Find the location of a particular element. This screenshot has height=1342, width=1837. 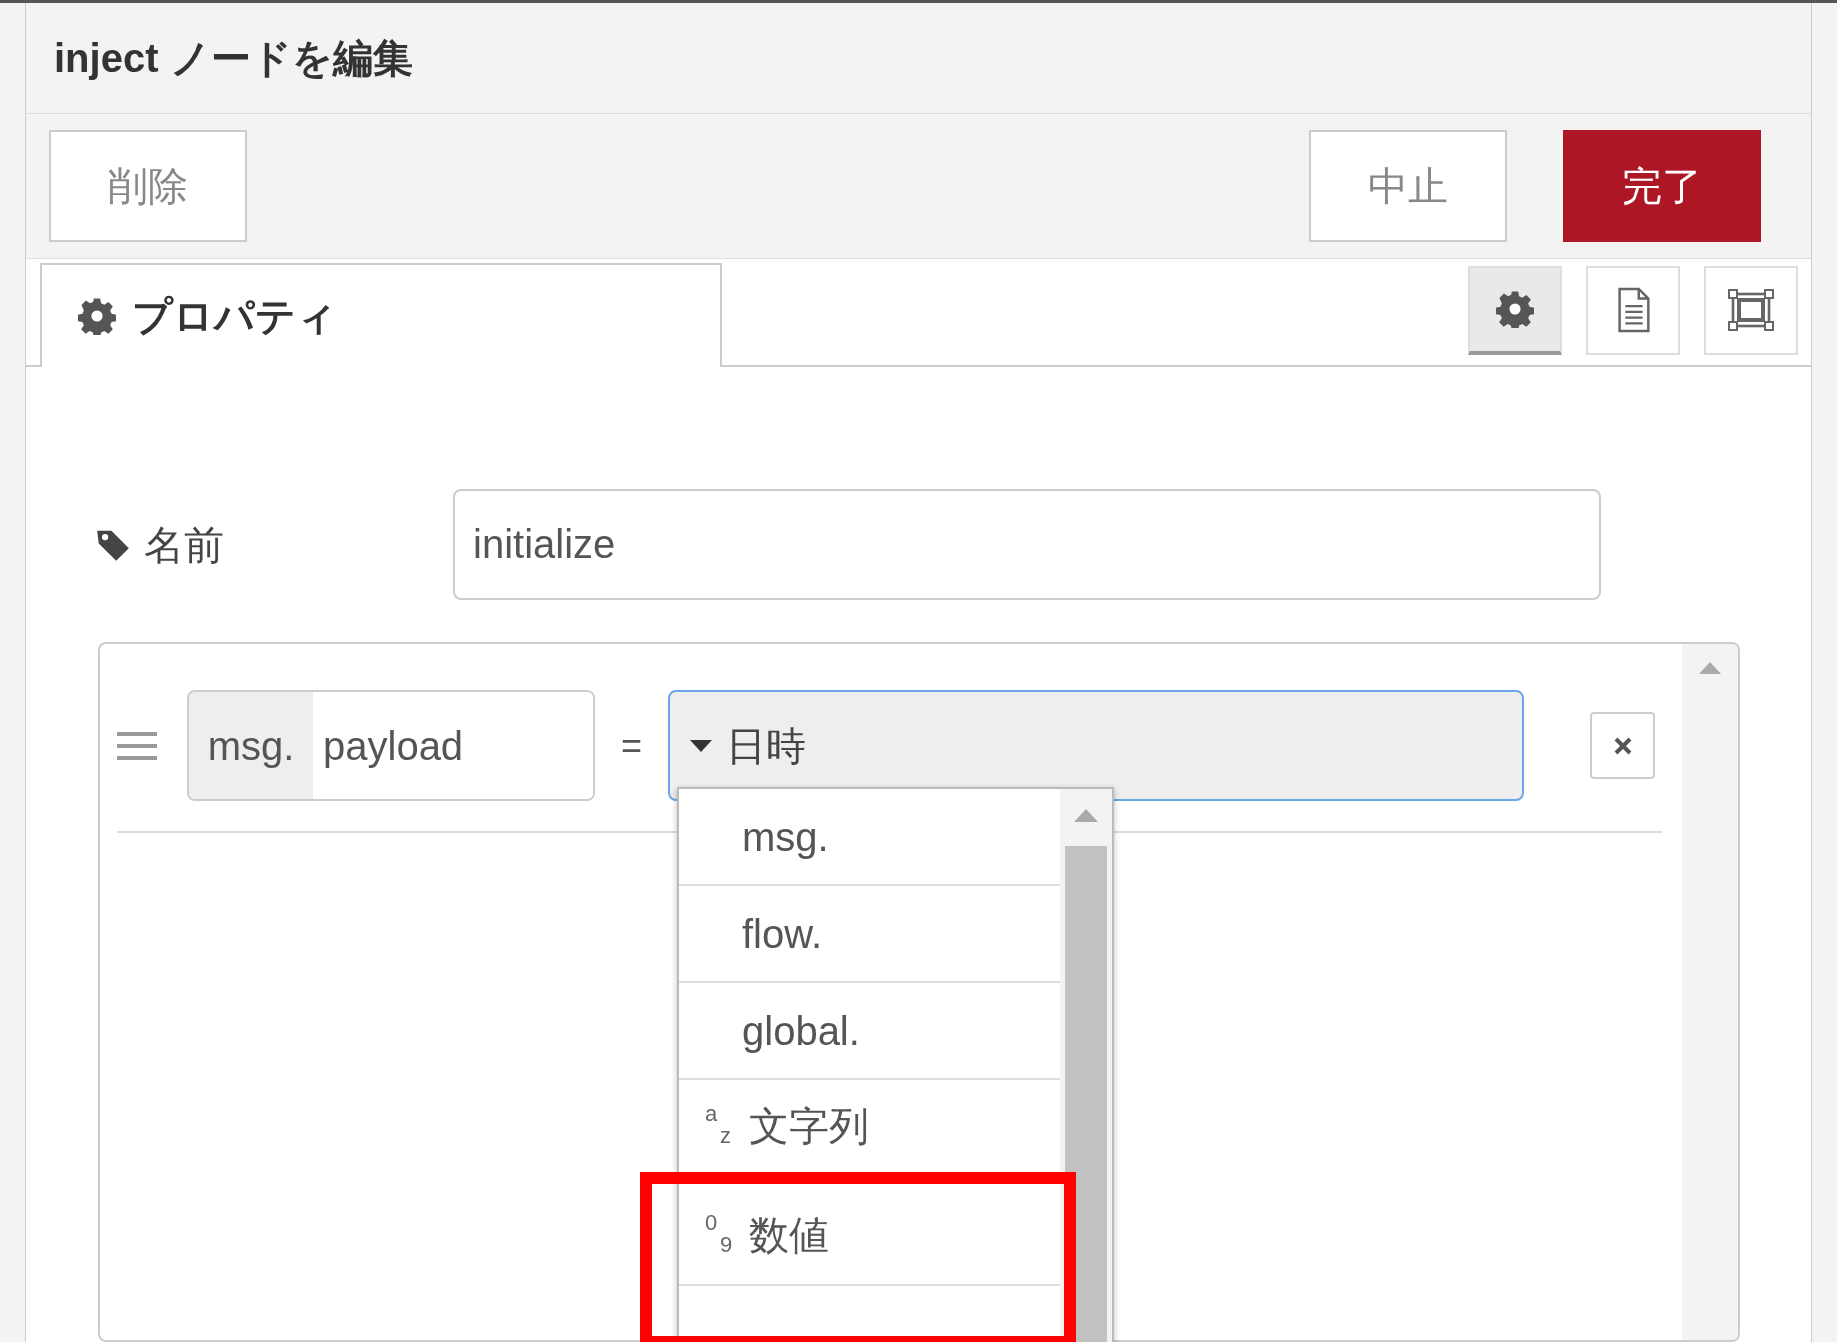

cancel-button: 中止 is located at coordinates (1408, 186).